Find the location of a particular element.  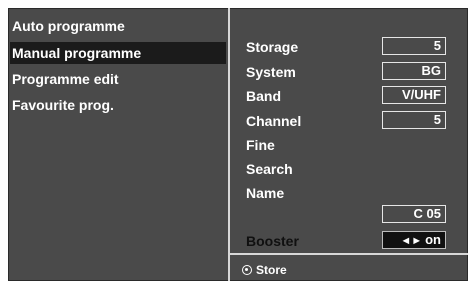

name-value: C 05 is located at coordinates (414, 214).